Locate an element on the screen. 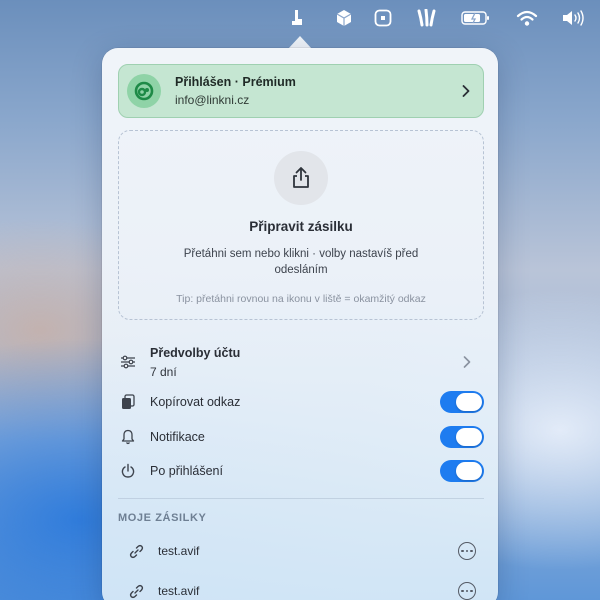 The image size is (600, 600). shipments-section-header: MOJE ZÁSILKY is located at coordinates (162, 518).